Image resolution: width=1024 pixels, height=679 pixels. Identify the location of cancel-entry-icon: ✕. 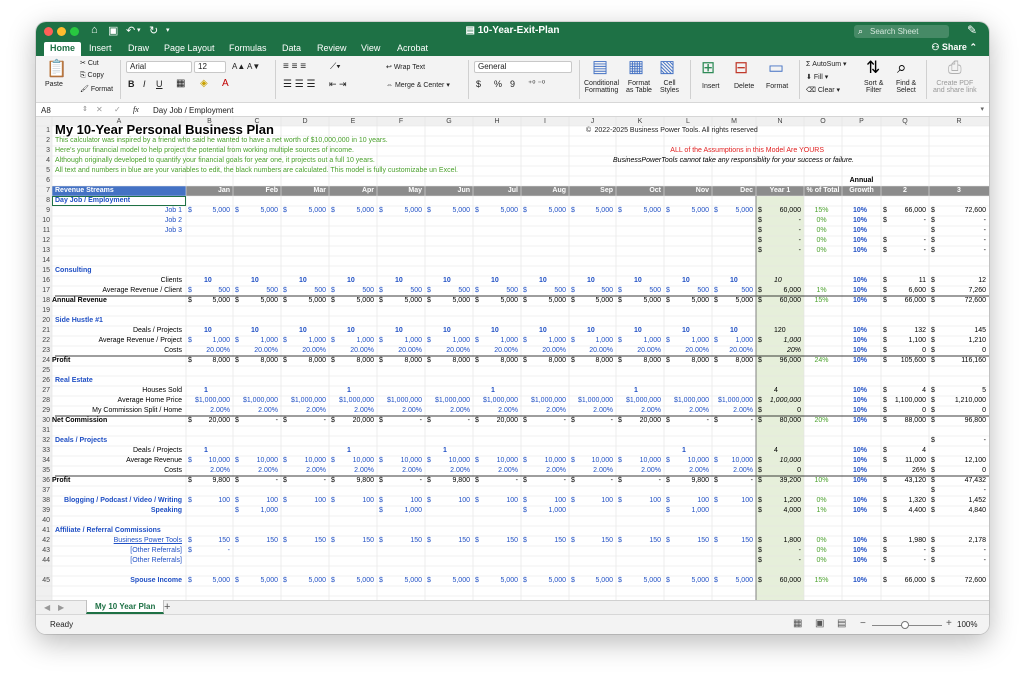
(99, 109).